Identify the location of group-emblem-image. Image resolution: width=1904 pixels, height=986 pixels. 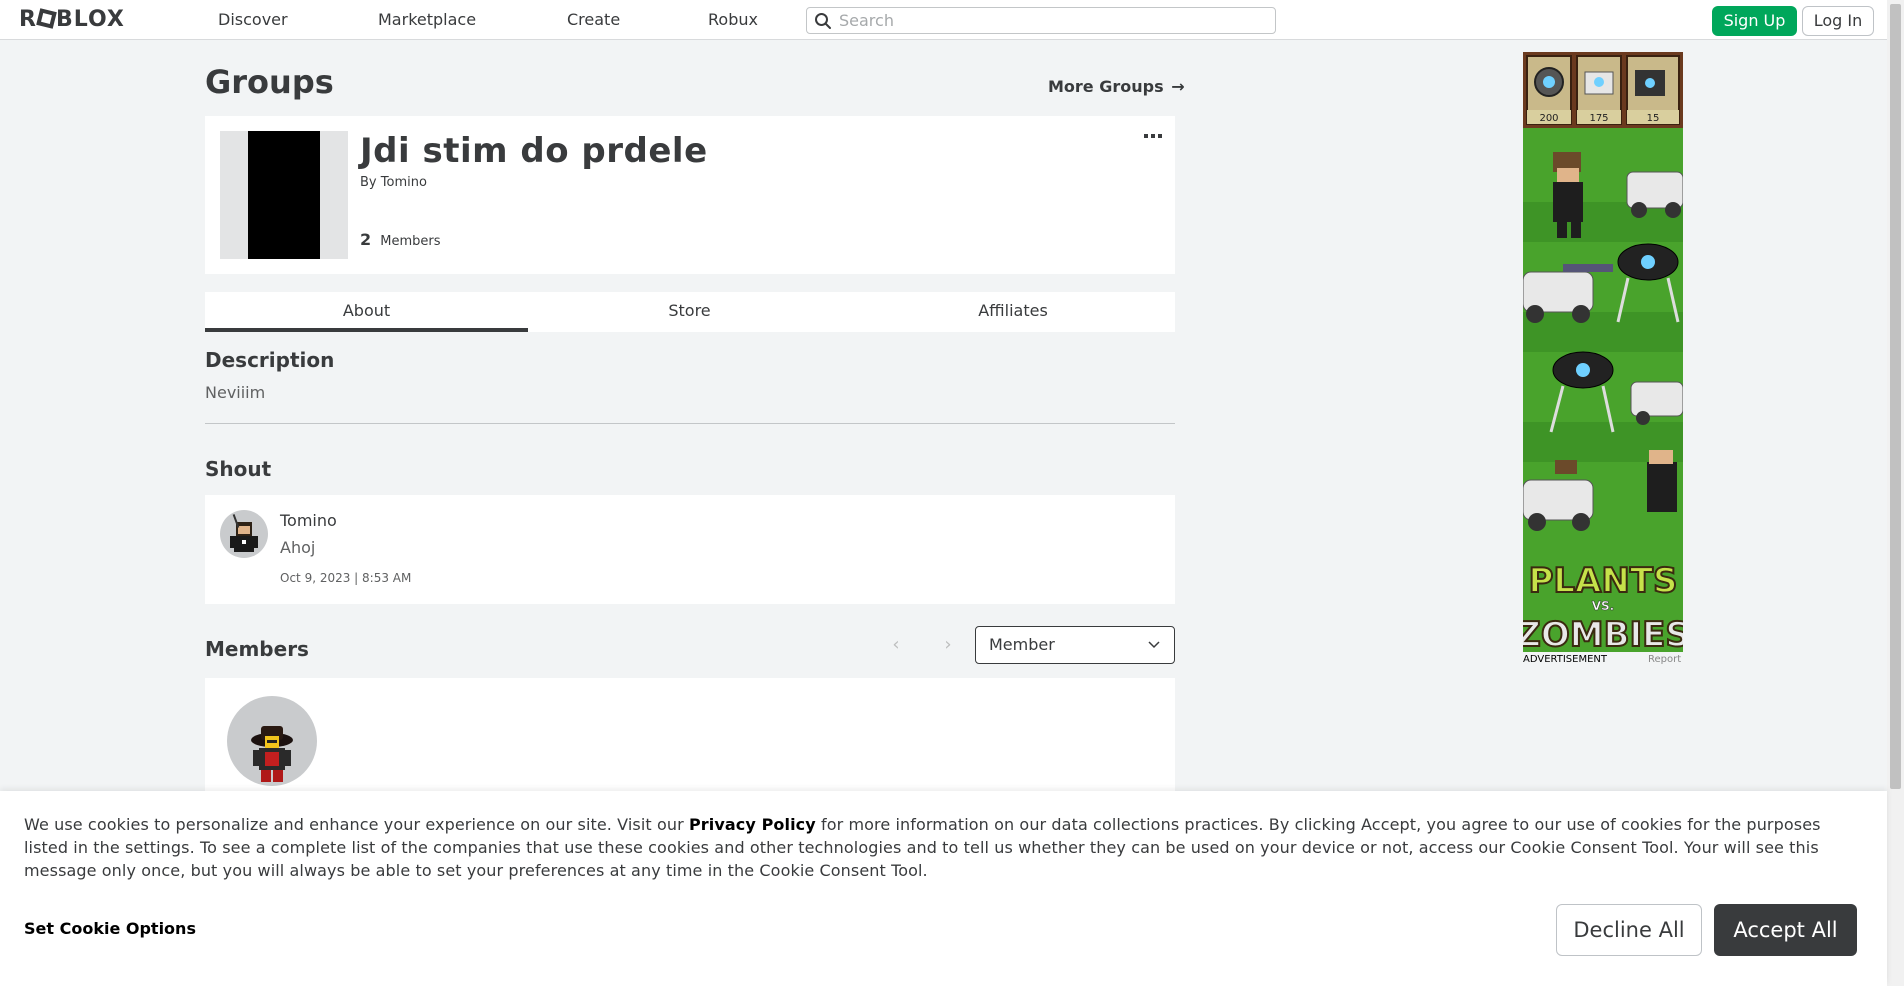
(284, 195).